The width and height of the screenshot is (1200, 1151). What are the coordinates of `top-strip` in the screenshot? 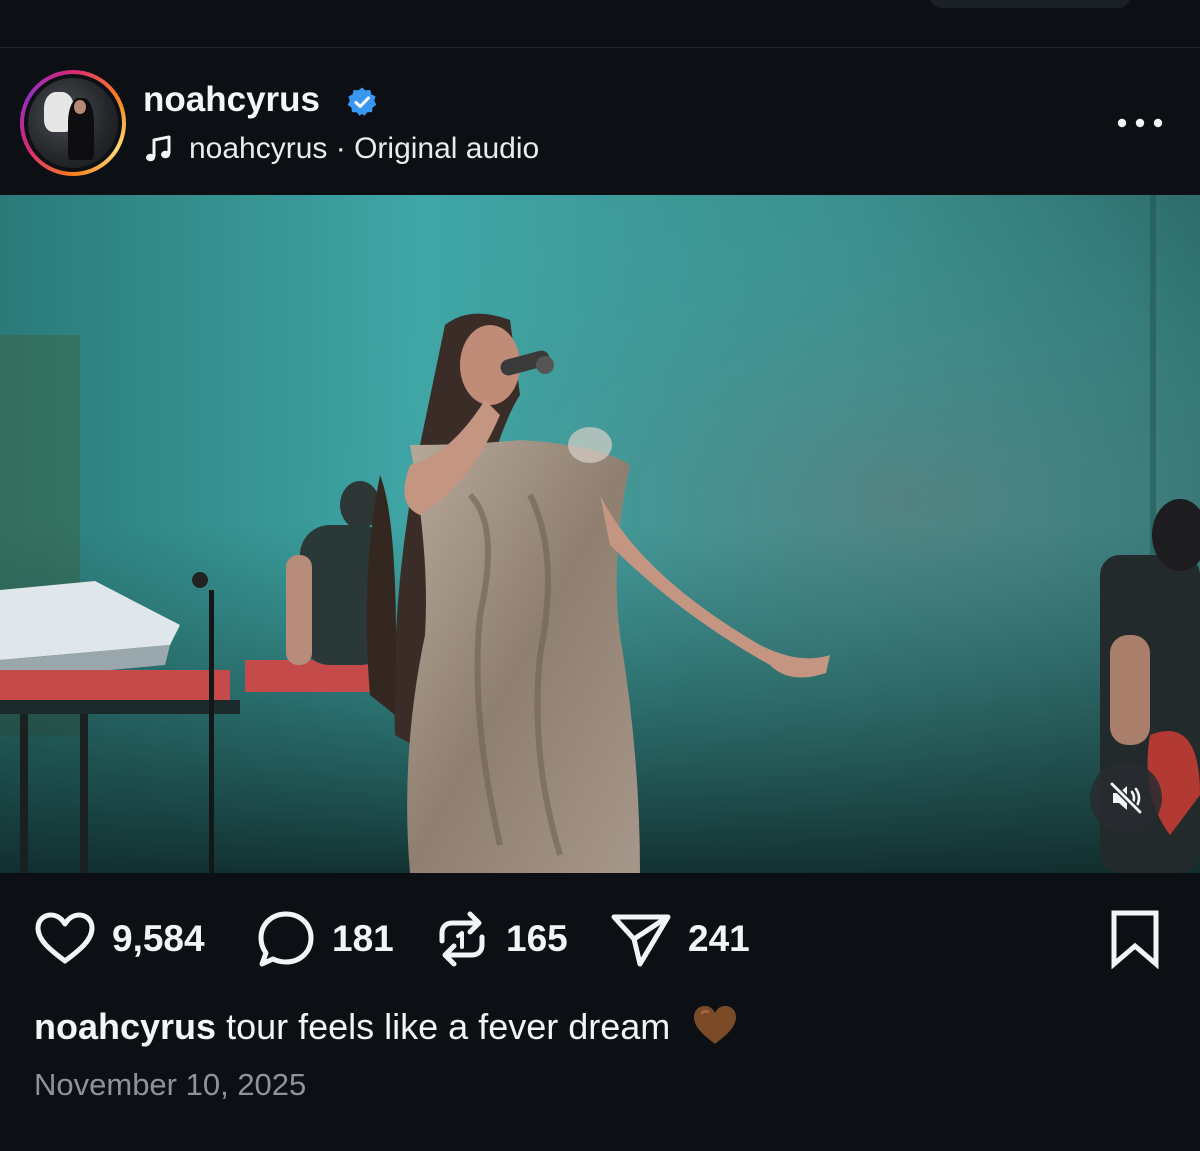 It's located at (600, 24).